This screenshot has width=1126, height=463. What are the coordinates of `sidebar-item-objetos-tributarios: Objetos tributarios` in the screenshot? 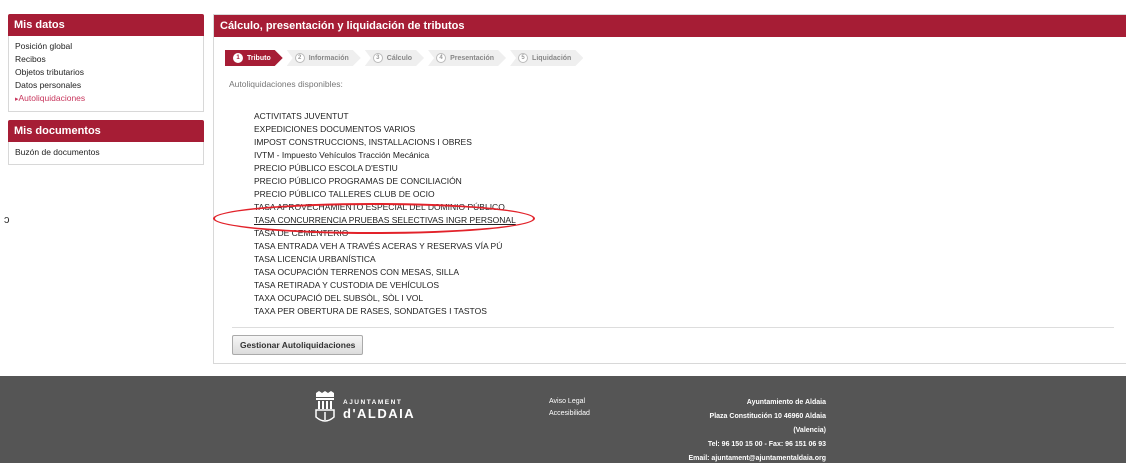 It's located at (106, 72).